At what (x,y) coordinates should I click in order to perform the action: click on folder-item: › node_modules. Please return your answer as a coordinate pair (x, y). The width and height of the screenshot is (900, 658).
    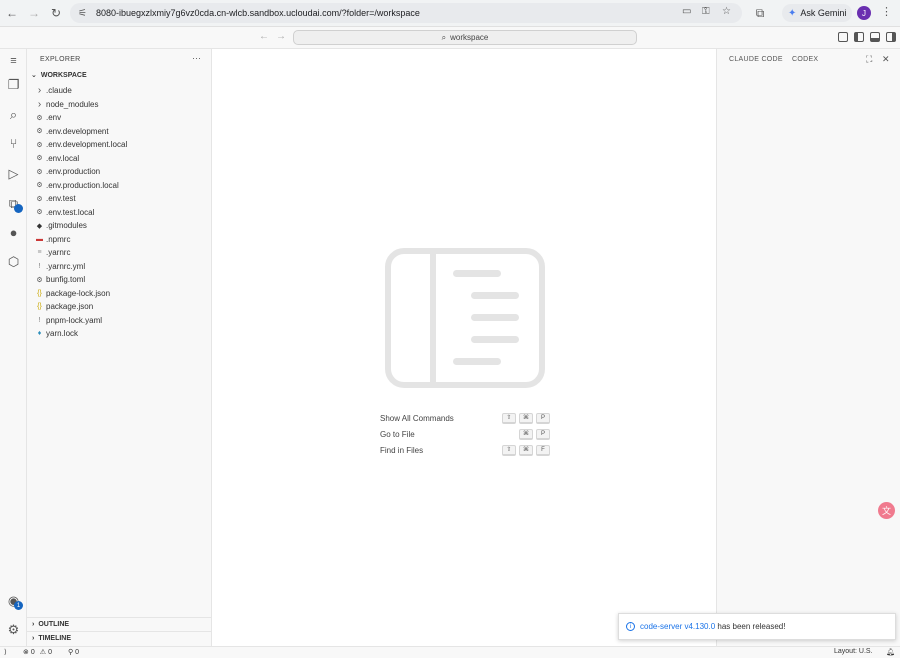
    Looking at the image, I should click on (119, 105).